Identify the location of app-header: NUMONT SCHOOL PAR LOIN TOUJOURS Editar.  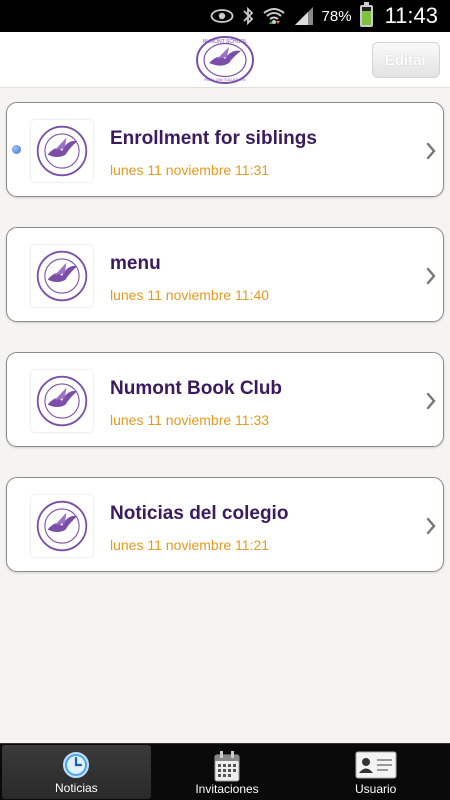
(225, 60).